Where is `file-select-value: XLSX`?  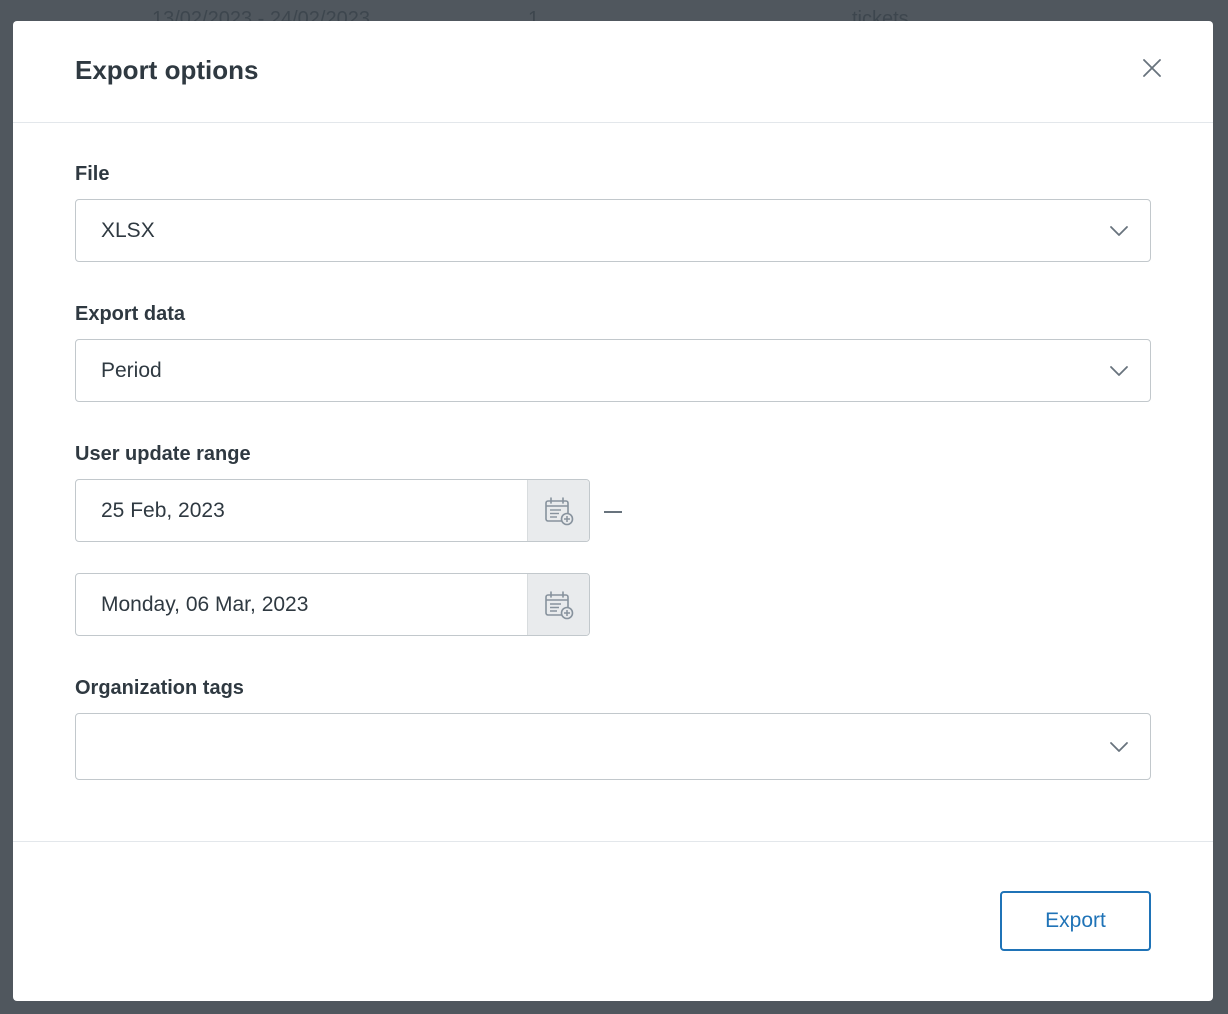 file-select-value: XLSX is located at coordinates (128, 230).